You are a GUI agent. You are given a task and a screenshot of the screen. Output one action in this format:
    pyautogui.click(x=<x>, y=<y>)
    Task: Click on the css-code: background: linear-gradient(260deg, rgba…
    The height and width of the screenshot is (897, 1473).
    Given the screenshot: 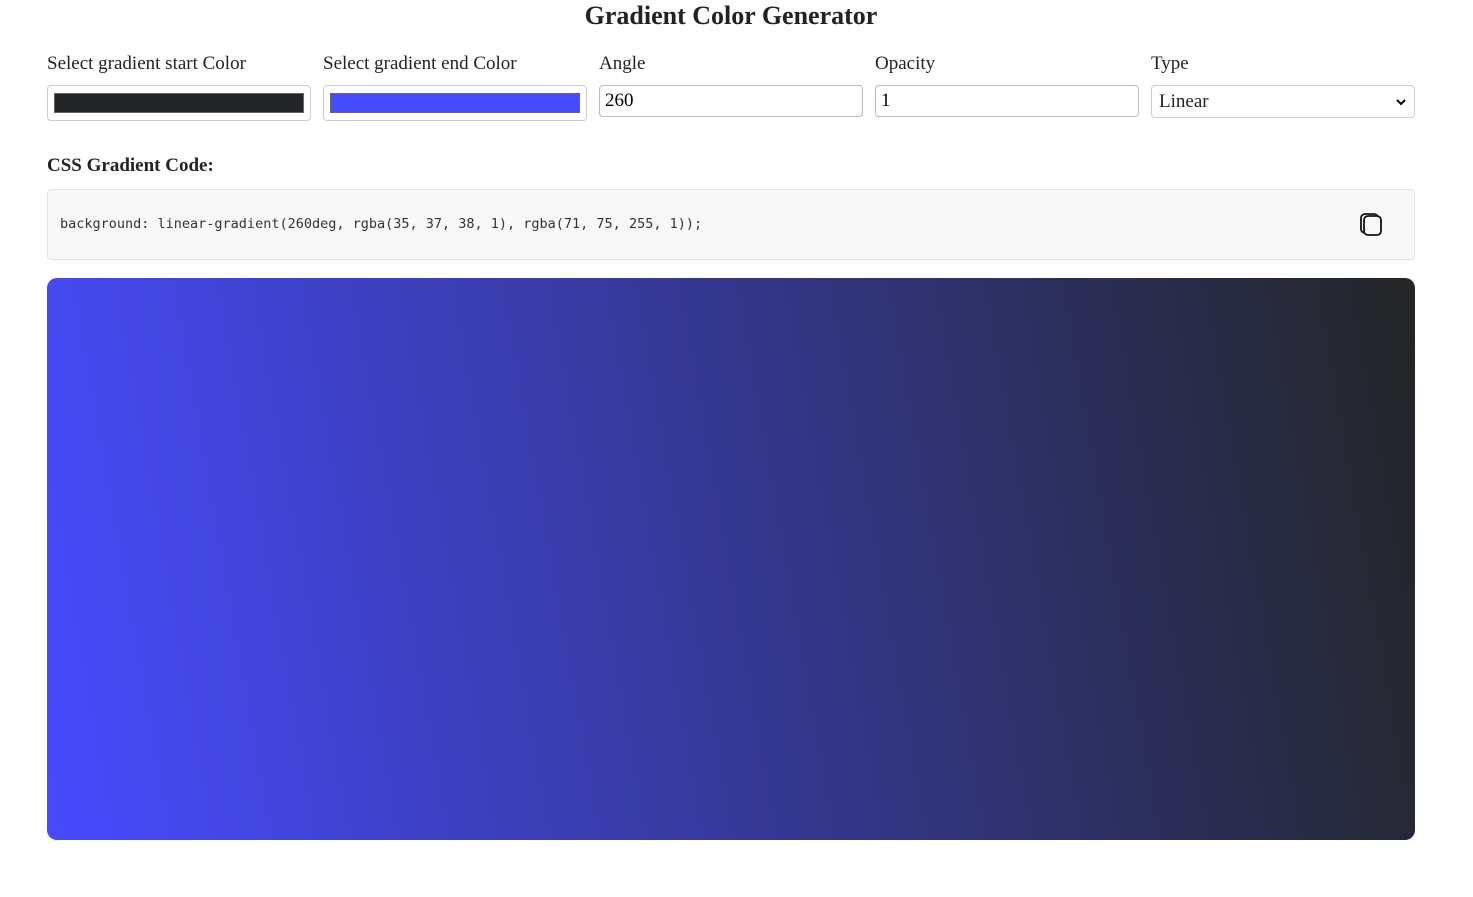 What is the action you would take?
    pyautogui.click(x=381, y=224)
    